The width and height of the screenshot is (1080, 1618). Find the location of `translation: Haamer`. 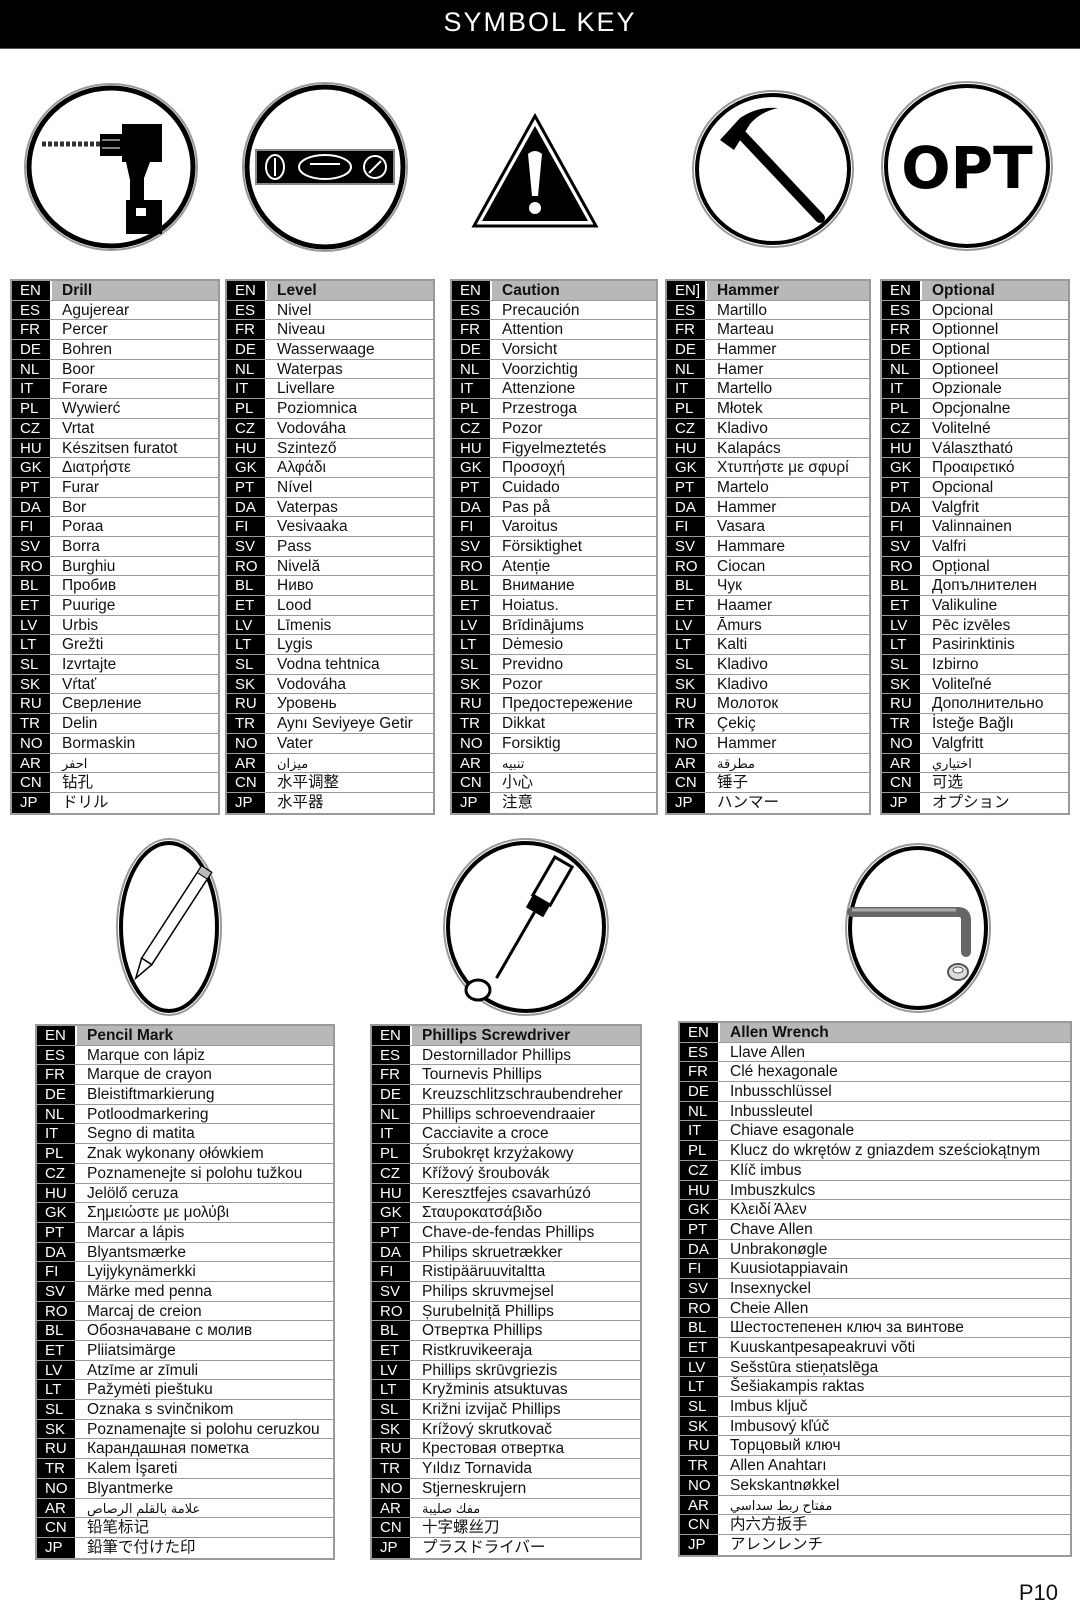

translation: Haamer is located at coordinates (745, 605).